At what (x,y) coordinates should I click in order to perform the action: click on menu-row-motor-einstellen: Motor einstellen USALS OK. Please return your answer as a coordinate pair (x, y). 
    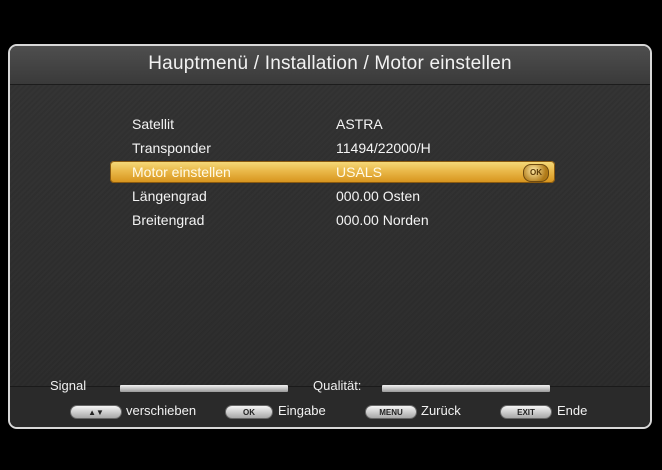
    Looking at the image, I should click on (332, 172).